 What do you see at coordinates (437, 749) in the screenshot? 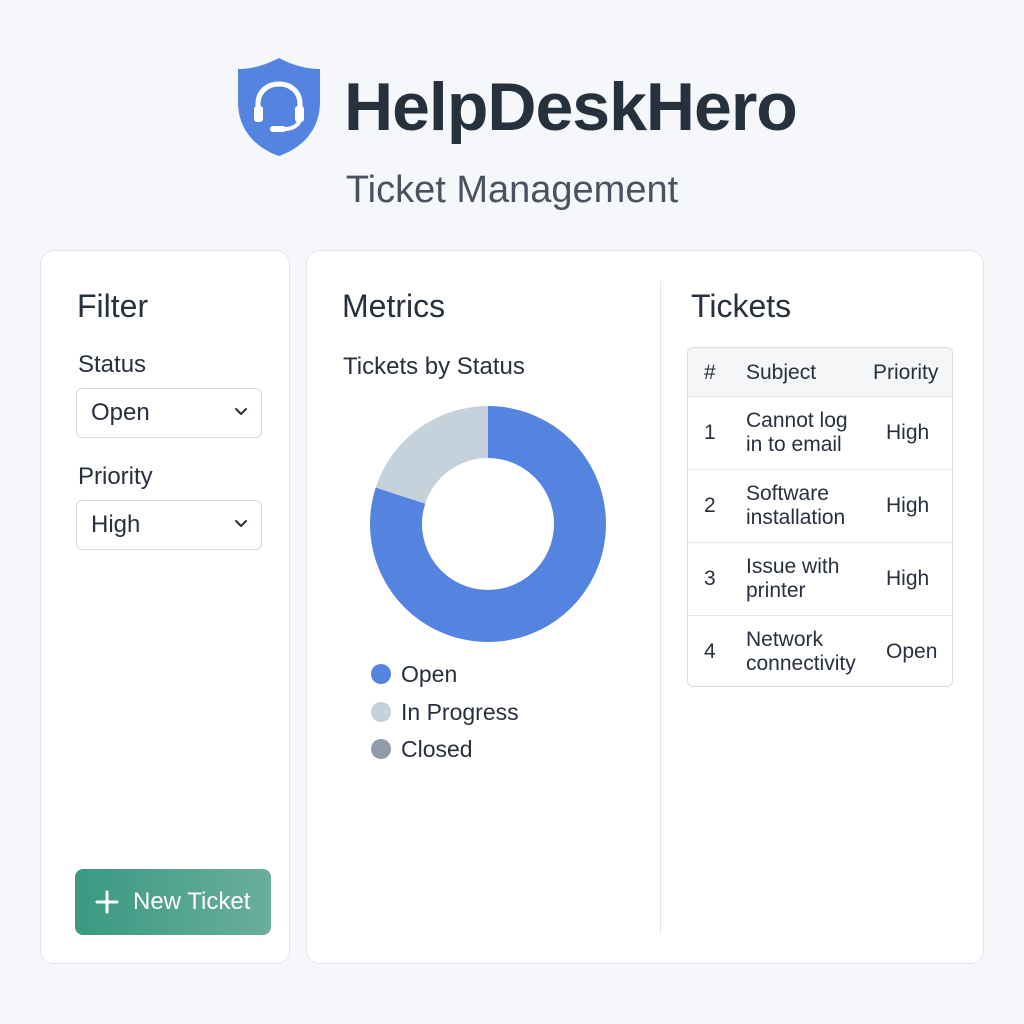
I see `legend-label: Closed` at bounding box center [437, 749].